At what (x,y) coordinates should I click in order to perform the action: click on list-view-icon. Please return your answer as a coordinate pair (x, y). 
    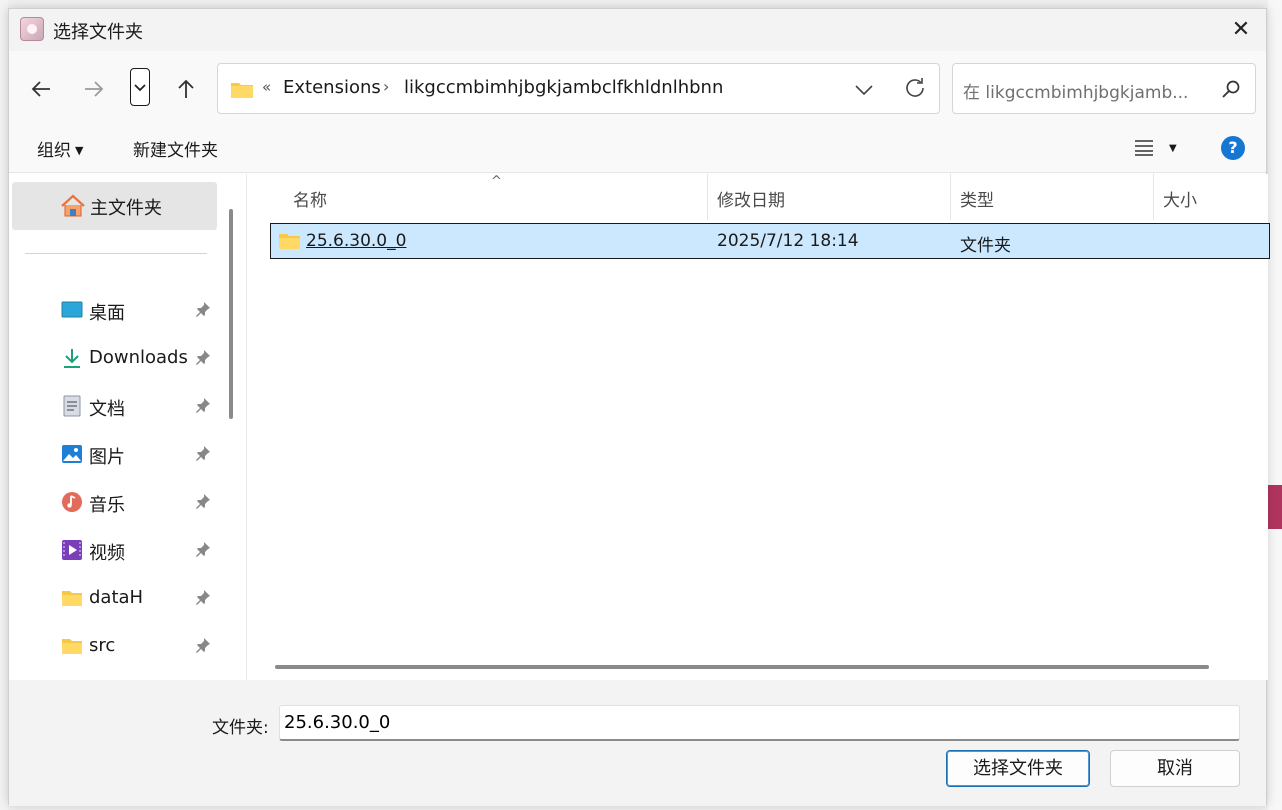
    Looking at the image, I should click on (1144, 148).